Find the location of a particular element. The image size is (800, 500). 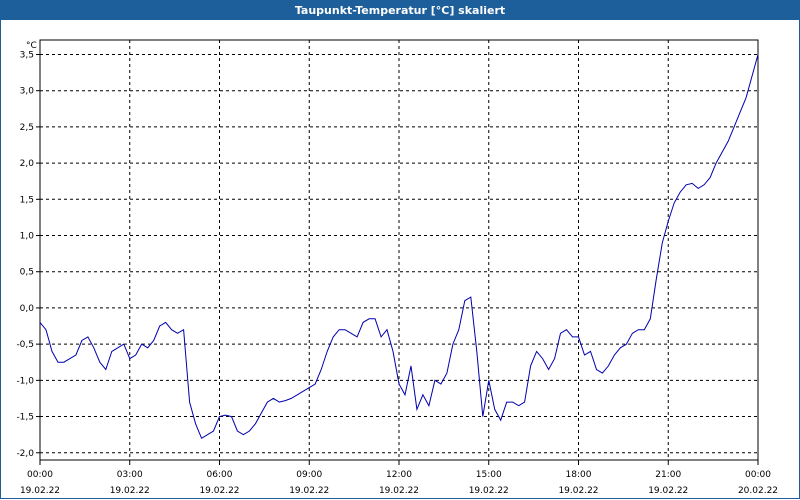

y-tick-label: 1,0 is located at coordinates (27, 237).